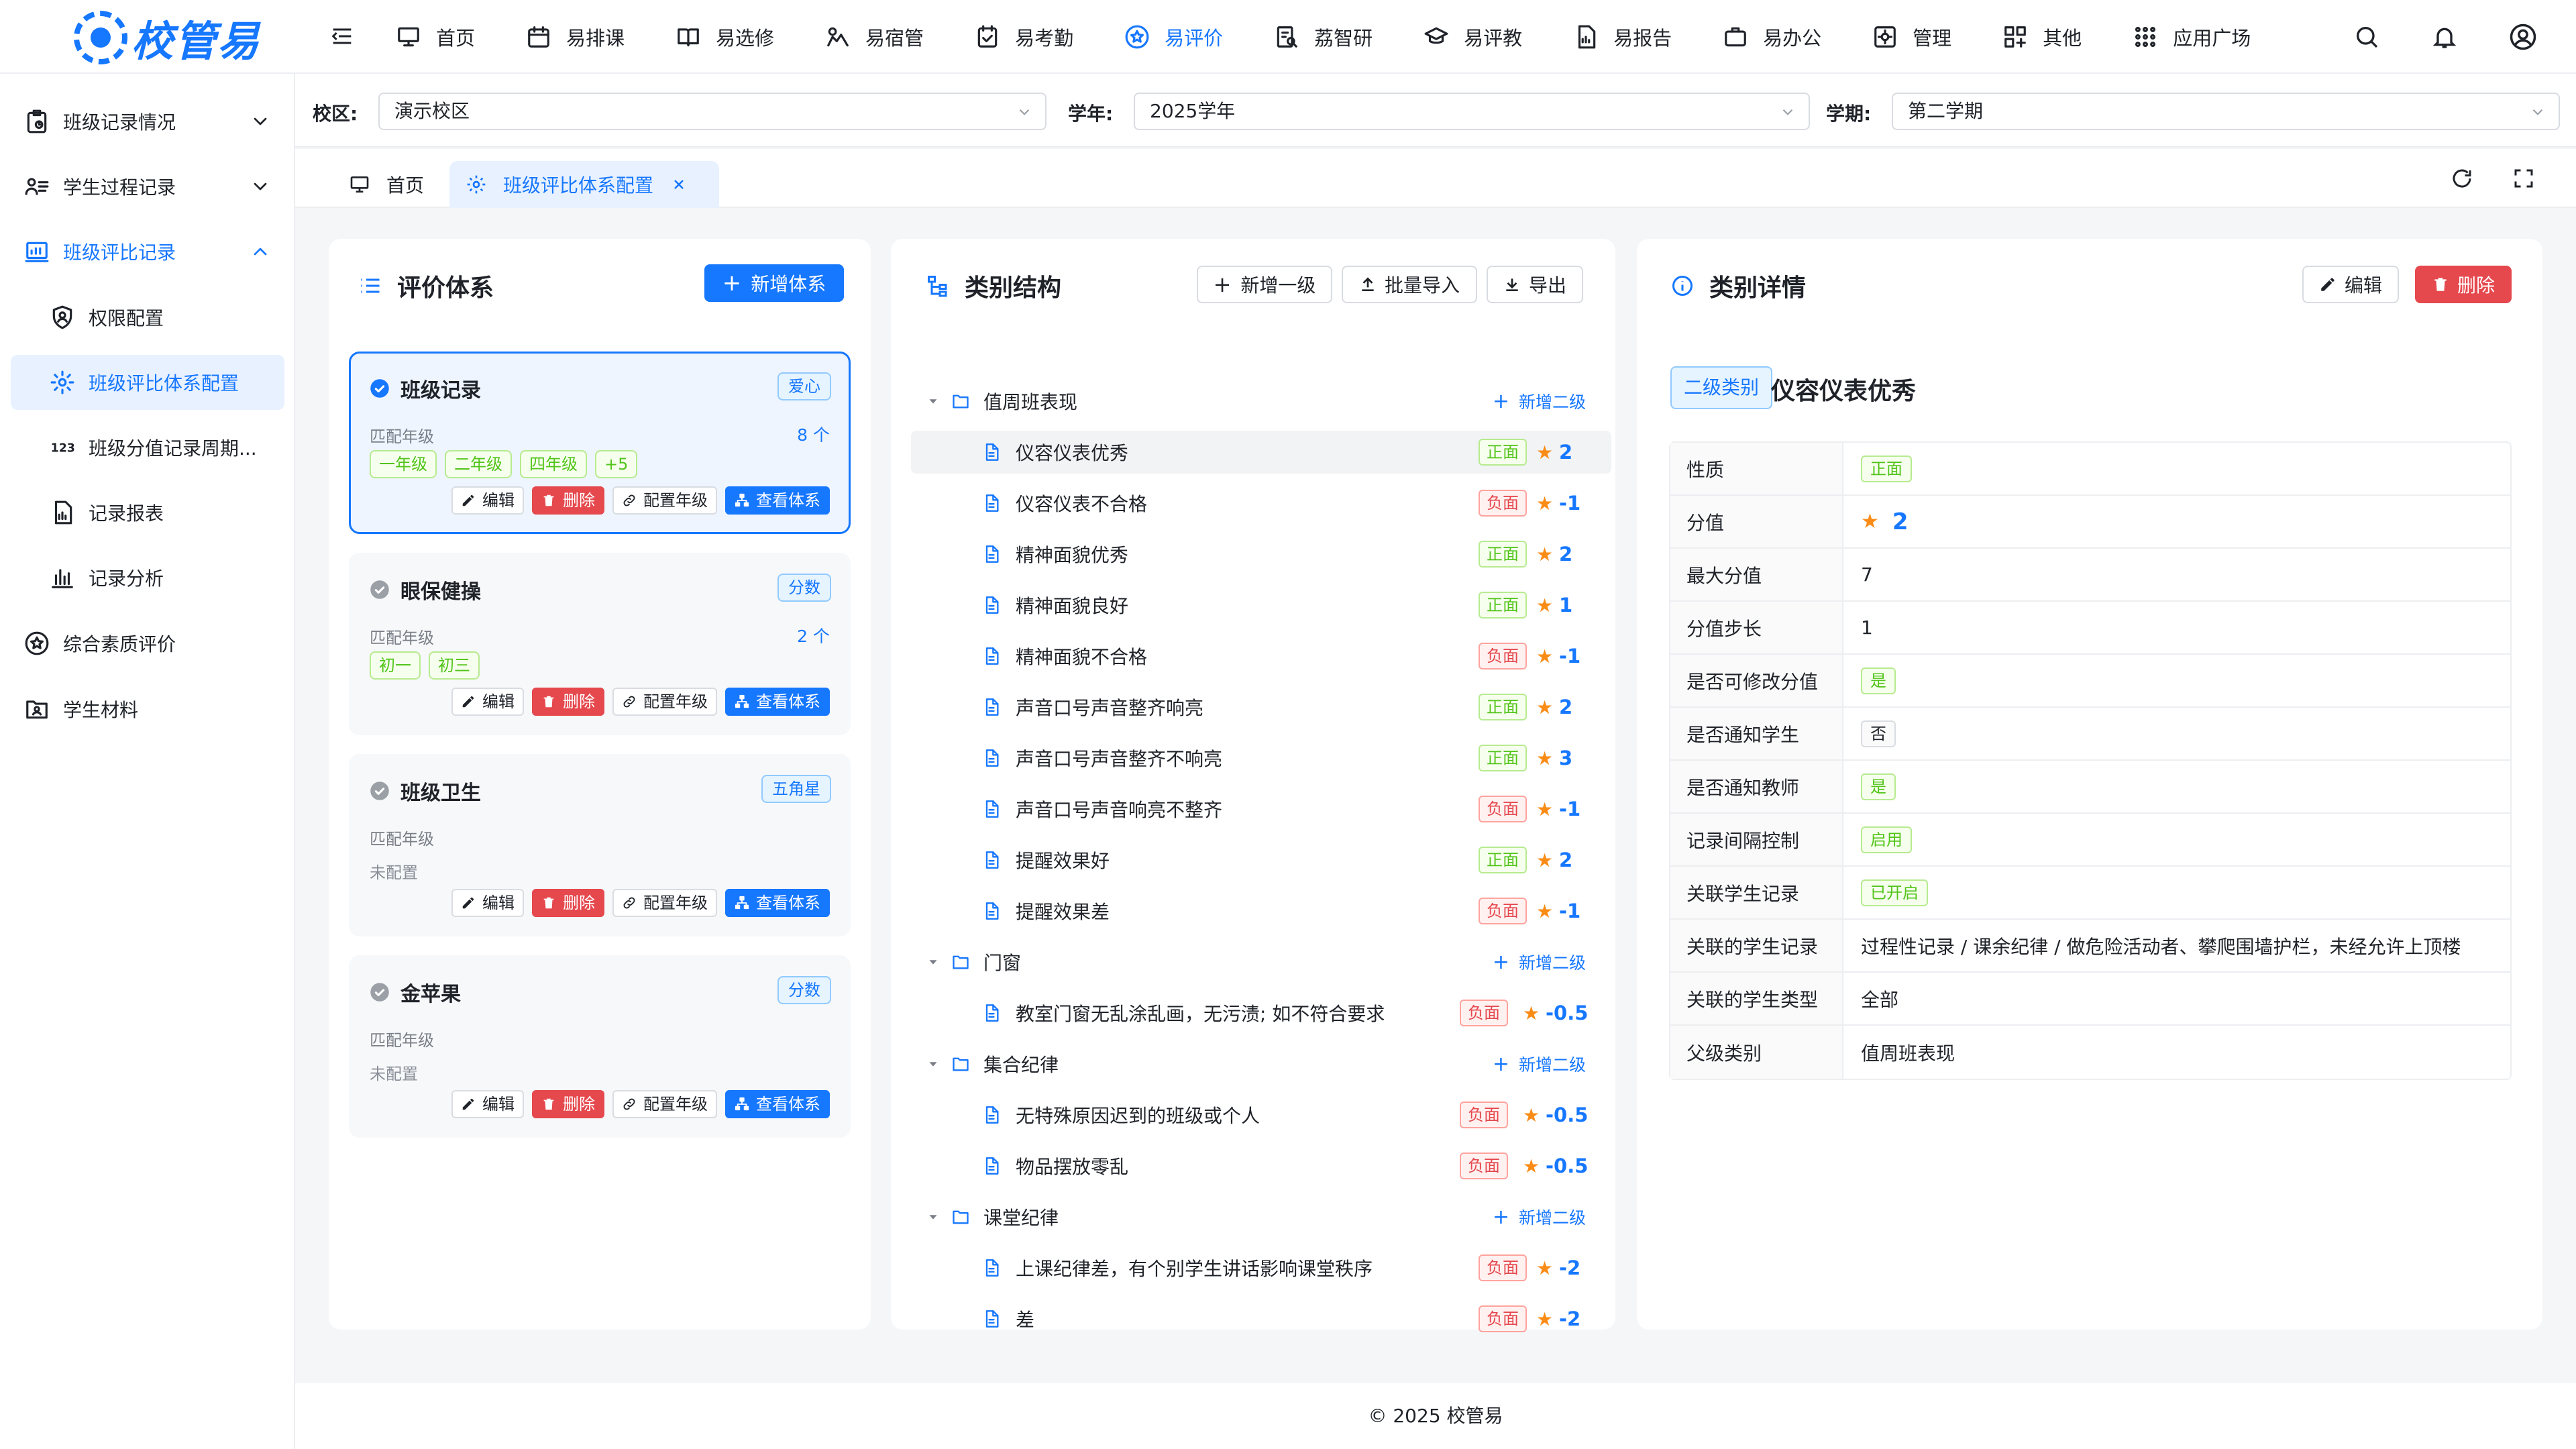  Describe the element at coordinates (167, 37) in the screenshot. I see `app-logo: 校管易` at that location.